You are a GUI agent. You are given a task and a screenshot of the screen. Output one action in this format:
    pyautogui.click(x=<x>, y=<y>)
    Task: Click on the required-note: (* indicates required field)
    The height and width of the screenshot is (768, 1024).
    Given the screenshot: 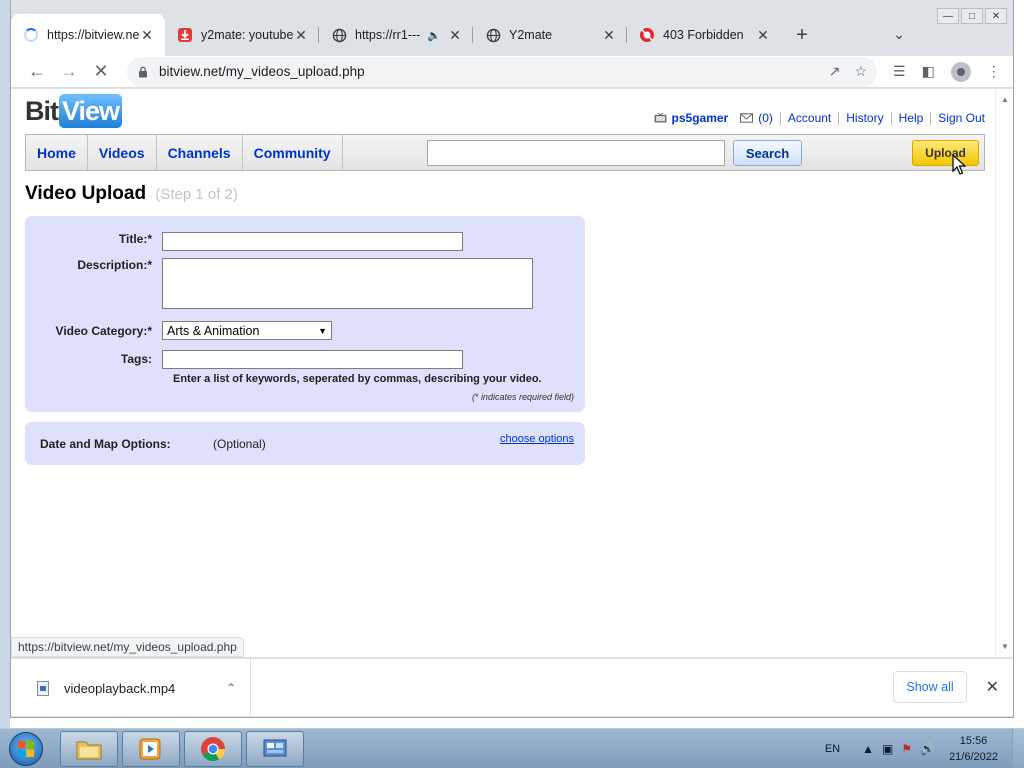 What is the action you would take?
    pyautogui.click(x=522, y=397)
    